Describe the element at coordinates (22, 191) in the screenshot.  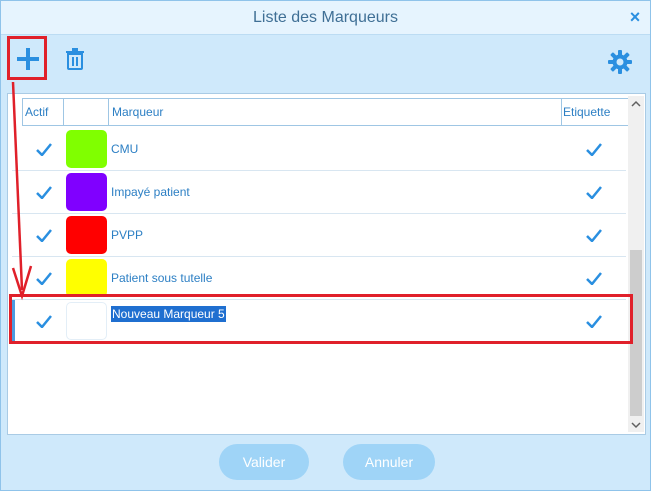
I see `annotation-arrow` at that location.